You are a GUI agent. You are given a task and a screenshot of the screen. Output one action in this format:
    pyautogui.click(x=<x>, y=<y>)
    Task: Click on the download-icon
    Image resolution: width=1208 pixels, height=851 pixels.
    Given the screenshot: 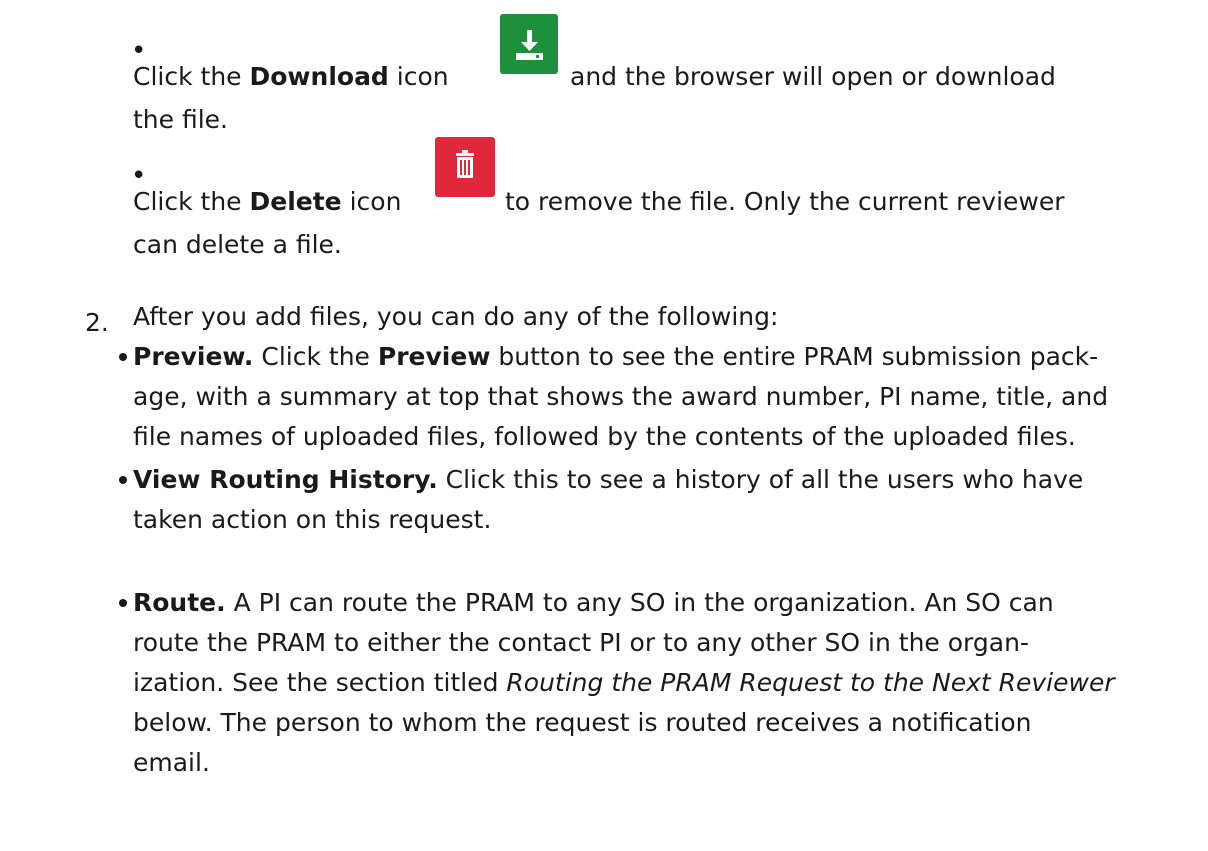 What is the action you would take?
    pyautogui.click(x=529, y=44)
    